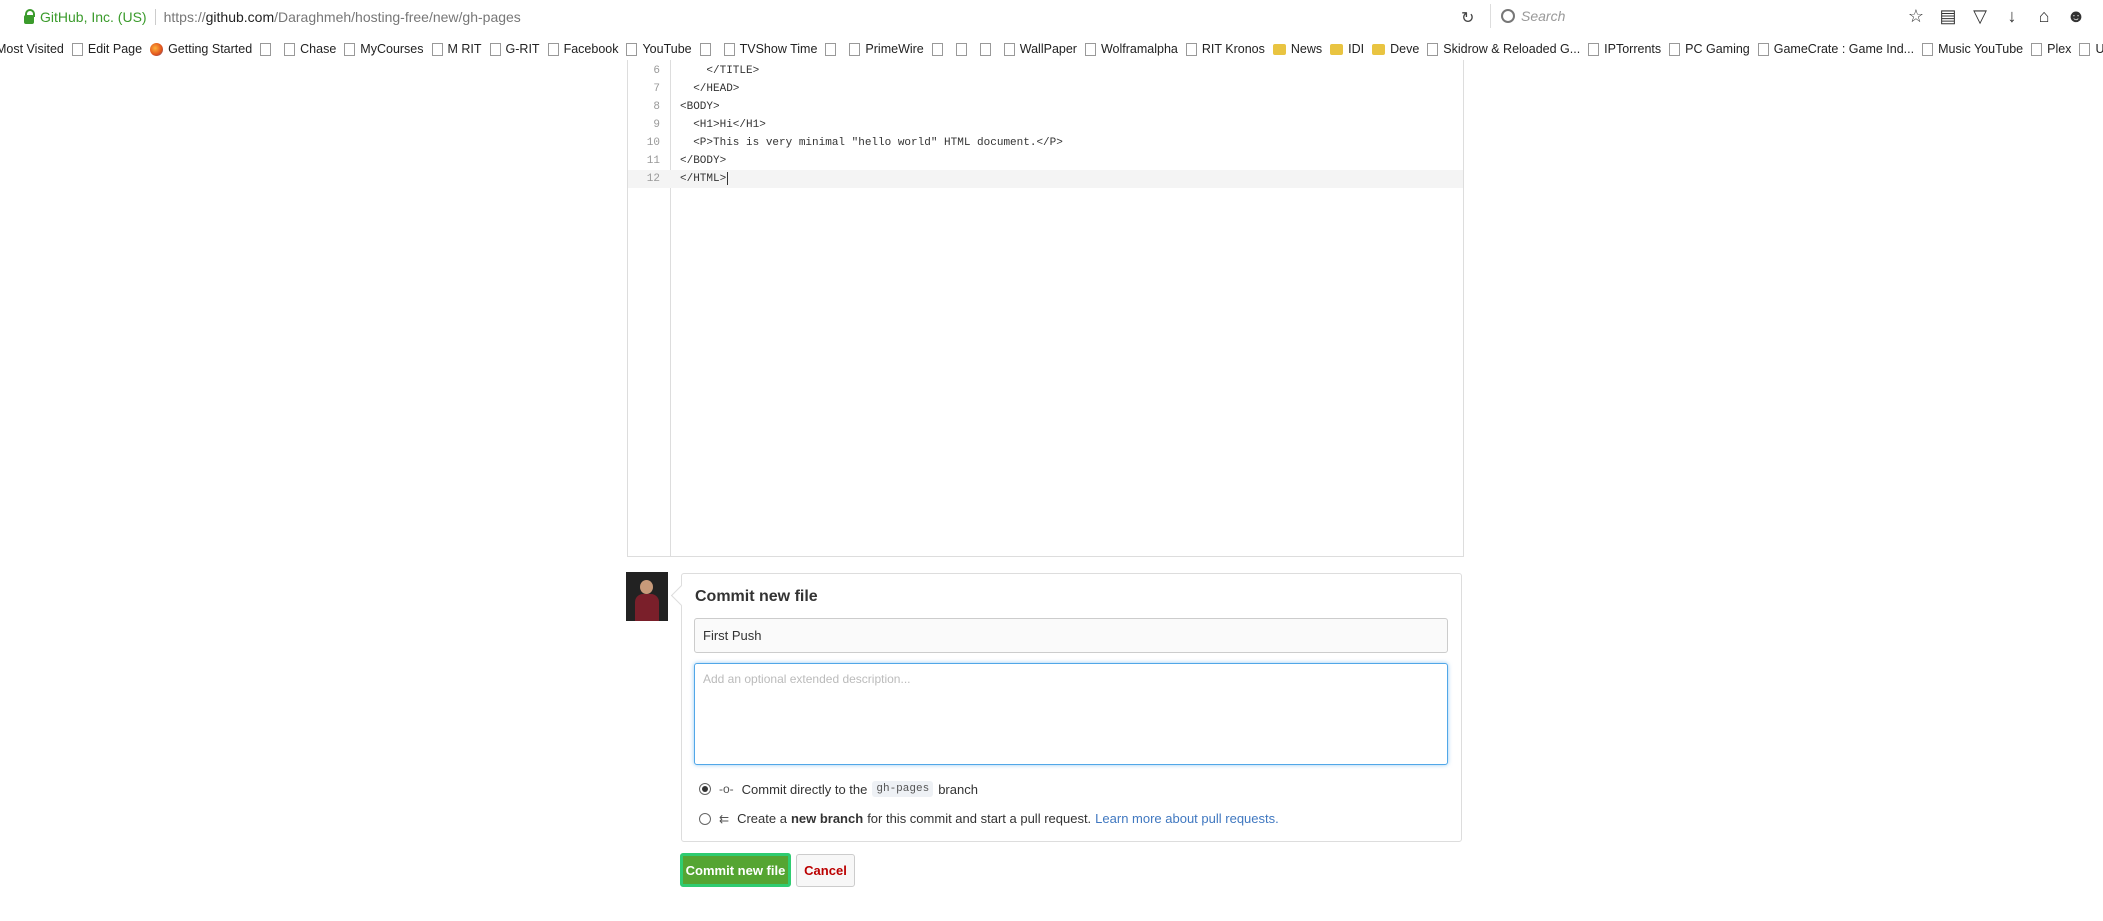 This screenshot has width=2103, height=921. Describe the element at coordinates (1980, 16) in the screenshot. I see `pocket-icon: ▽` at that location.